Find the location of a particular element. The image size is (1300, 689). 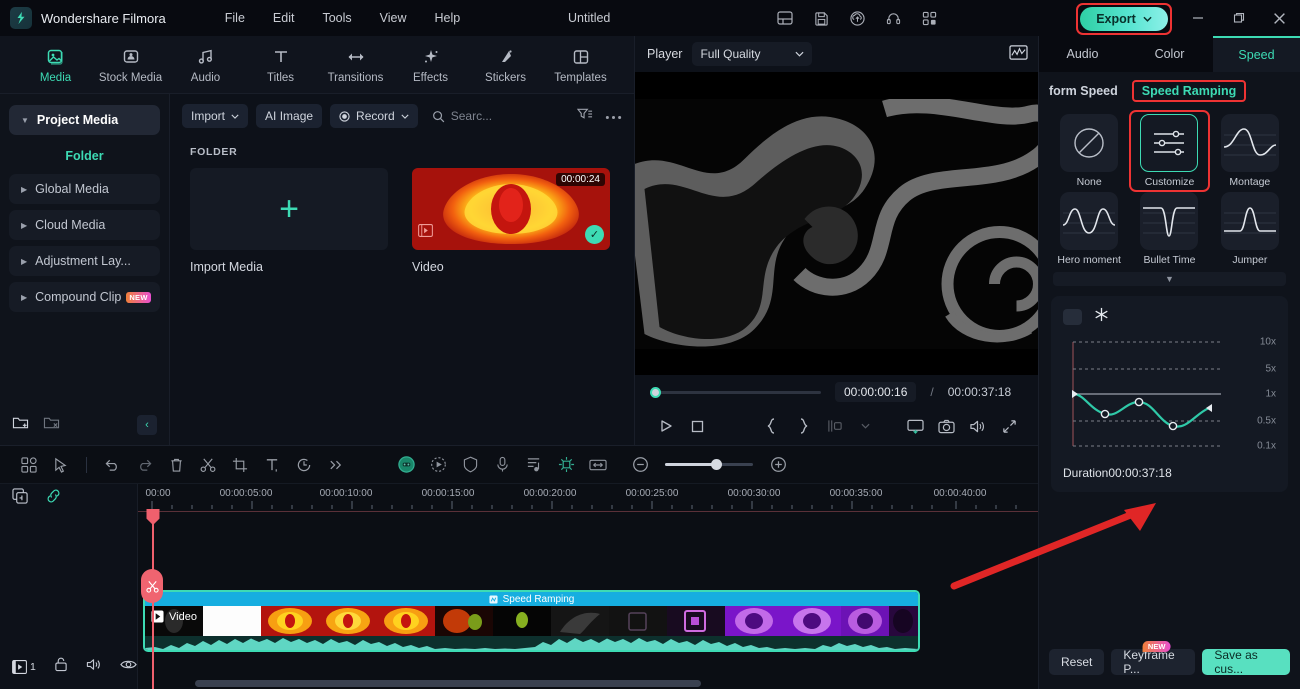

split-icon is located at coordinates (208, 465).